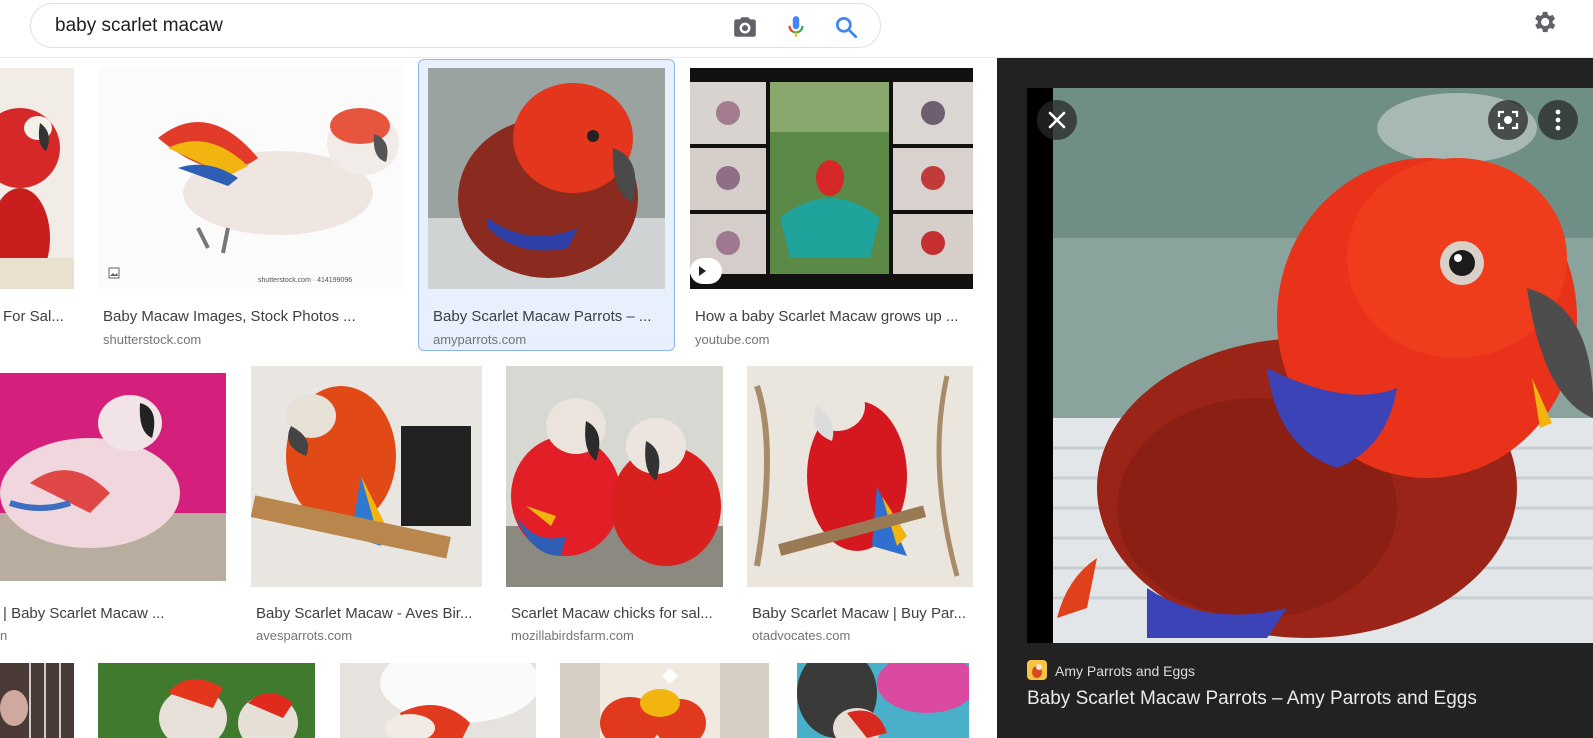  Describe the element at coordinates (572, 635) in the screenshot. I see `result-source: mozillabirdsfarm.com` at that location.